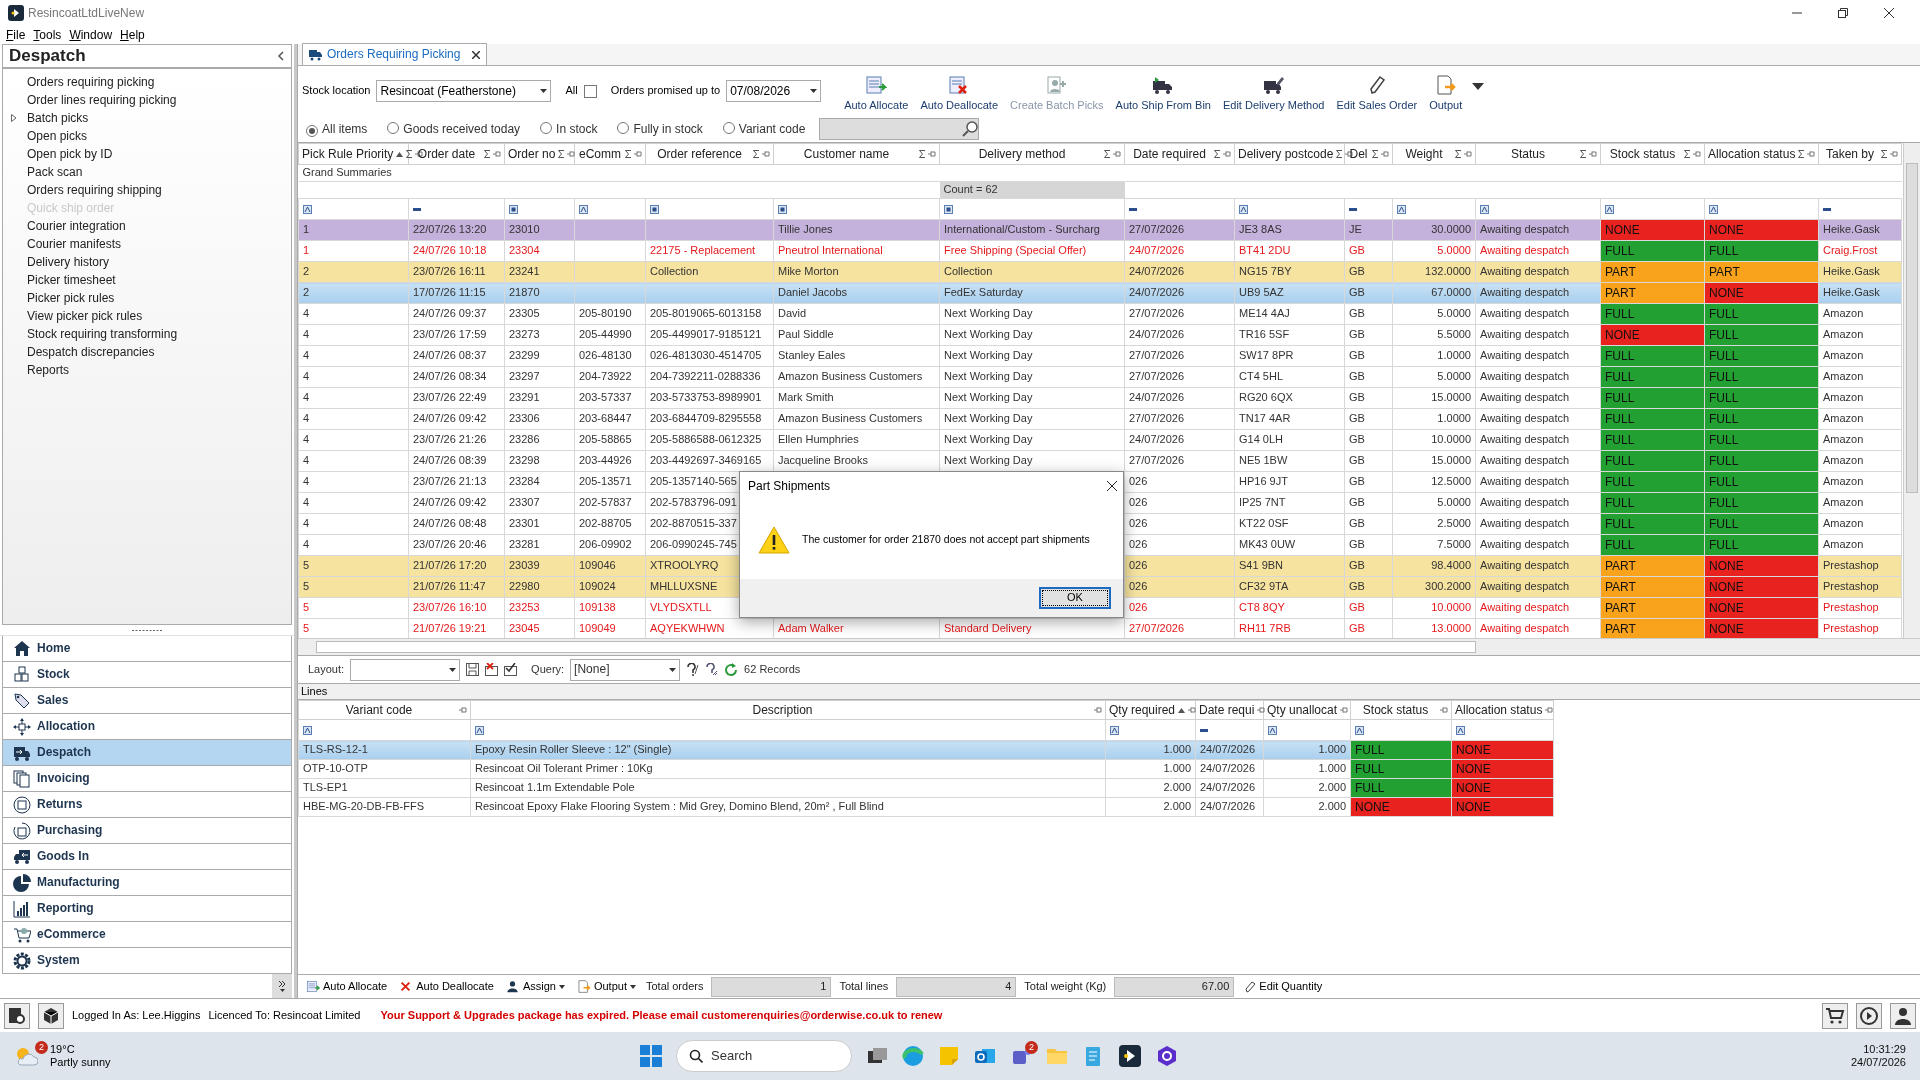  I want to click on table-cell: Stanley Eales, so click(856, 356).